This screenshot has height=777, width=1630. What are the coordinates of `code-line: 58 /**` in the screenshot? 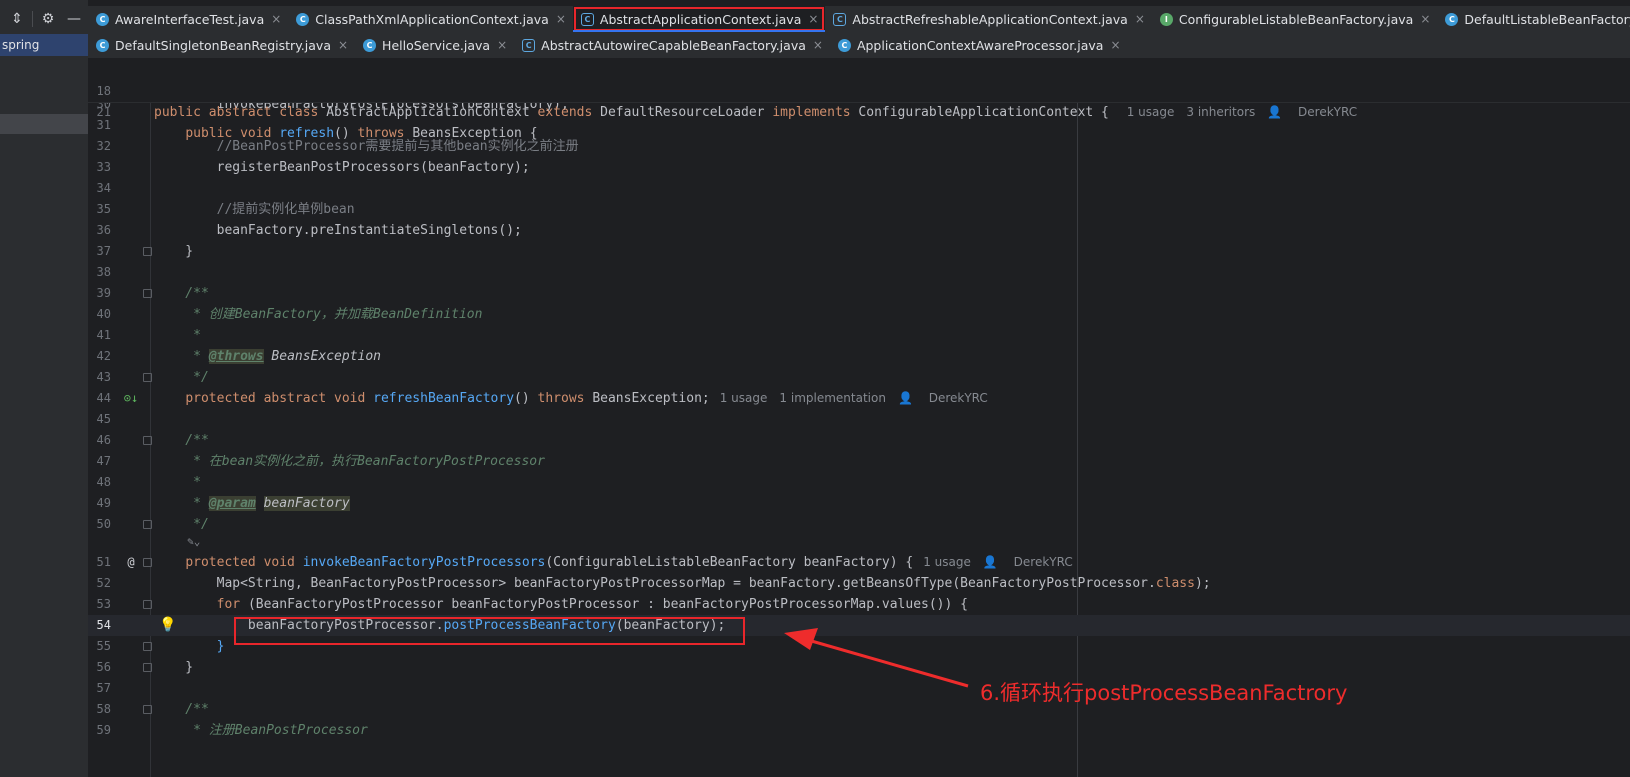 It's located at (859, 709).